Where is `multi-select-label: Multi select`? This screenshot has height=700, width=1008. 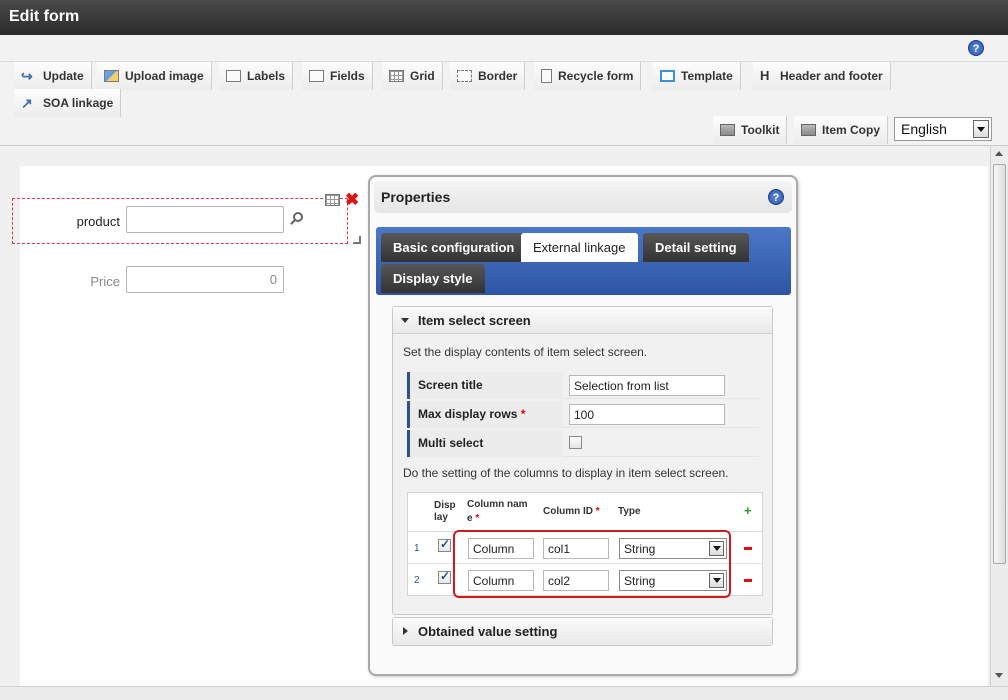
multi-select-label: Multi select is located at coordinates (485, 443).